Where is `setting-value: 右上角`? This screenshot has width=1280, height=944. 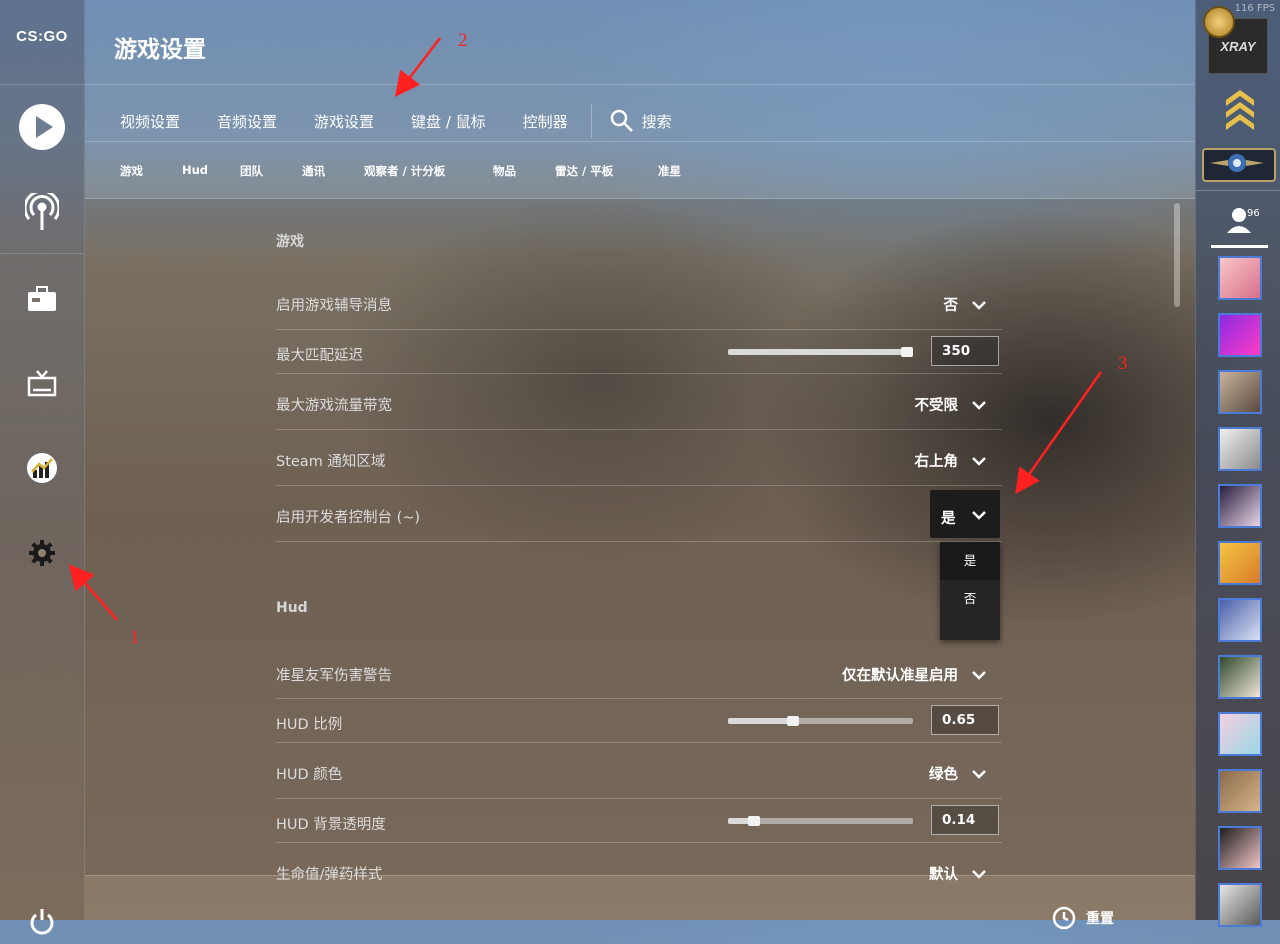 setting-value: 右上角 is located at coordinates (936, 462).